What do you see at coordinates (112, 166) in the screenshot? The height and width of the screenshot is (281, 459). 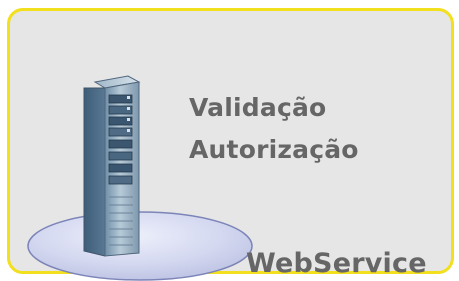 I see `server-tower-icon` at bounding box center [112, 166].